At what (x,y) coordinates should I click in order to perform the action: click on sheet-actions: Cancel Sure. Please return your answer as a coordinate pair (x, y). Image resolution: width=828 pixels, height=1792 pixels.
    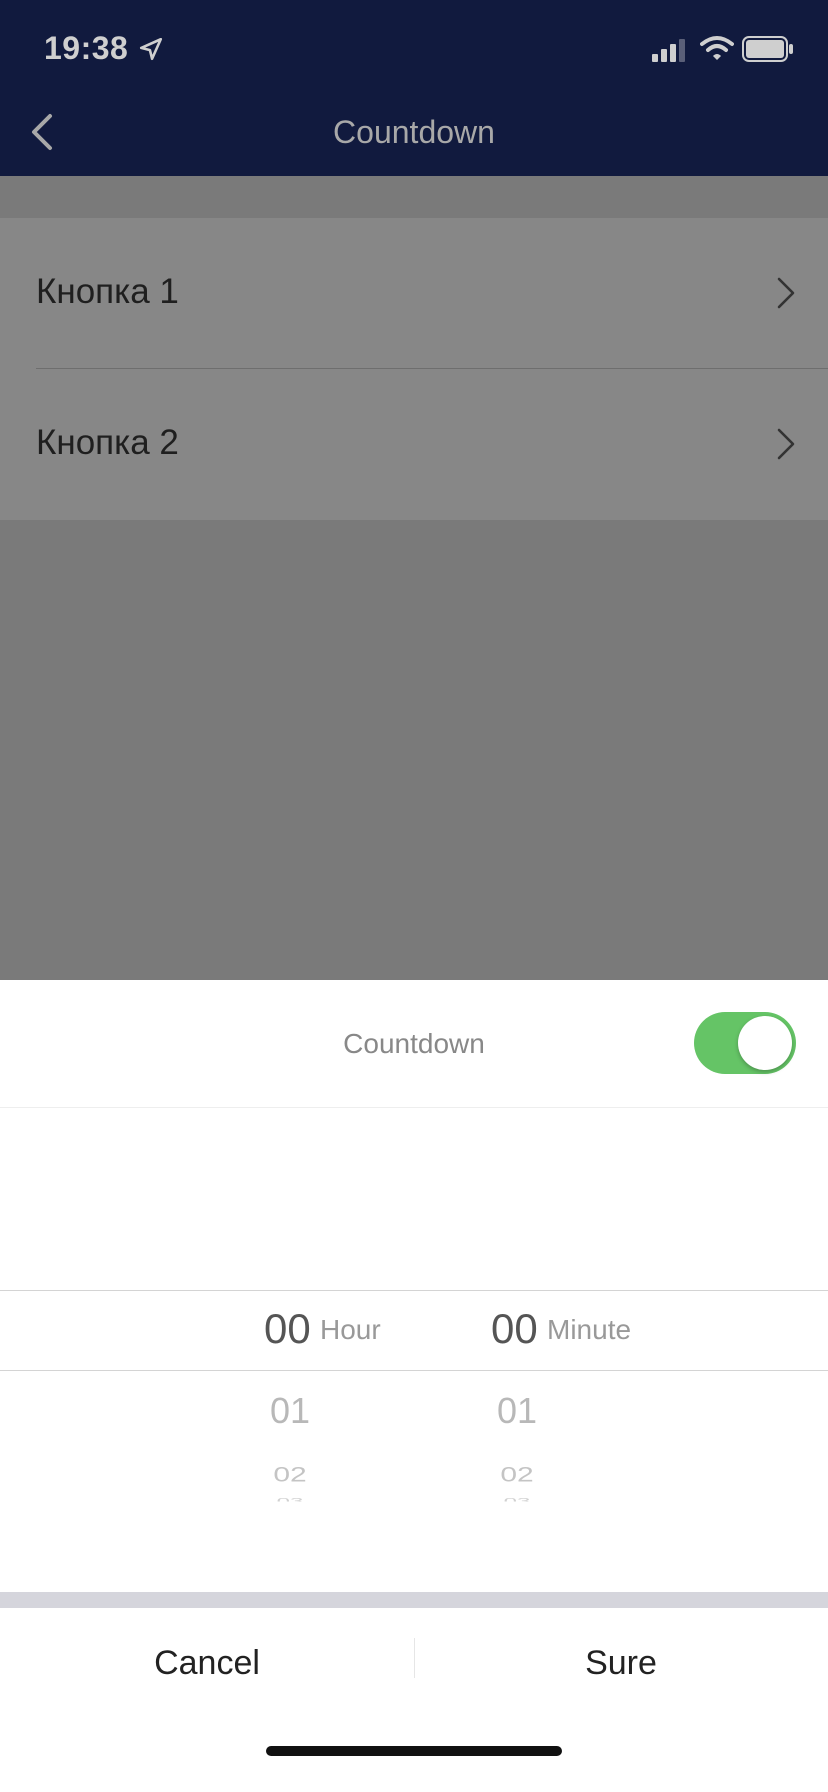
    Looking at the image, I should click on (414, 1700).